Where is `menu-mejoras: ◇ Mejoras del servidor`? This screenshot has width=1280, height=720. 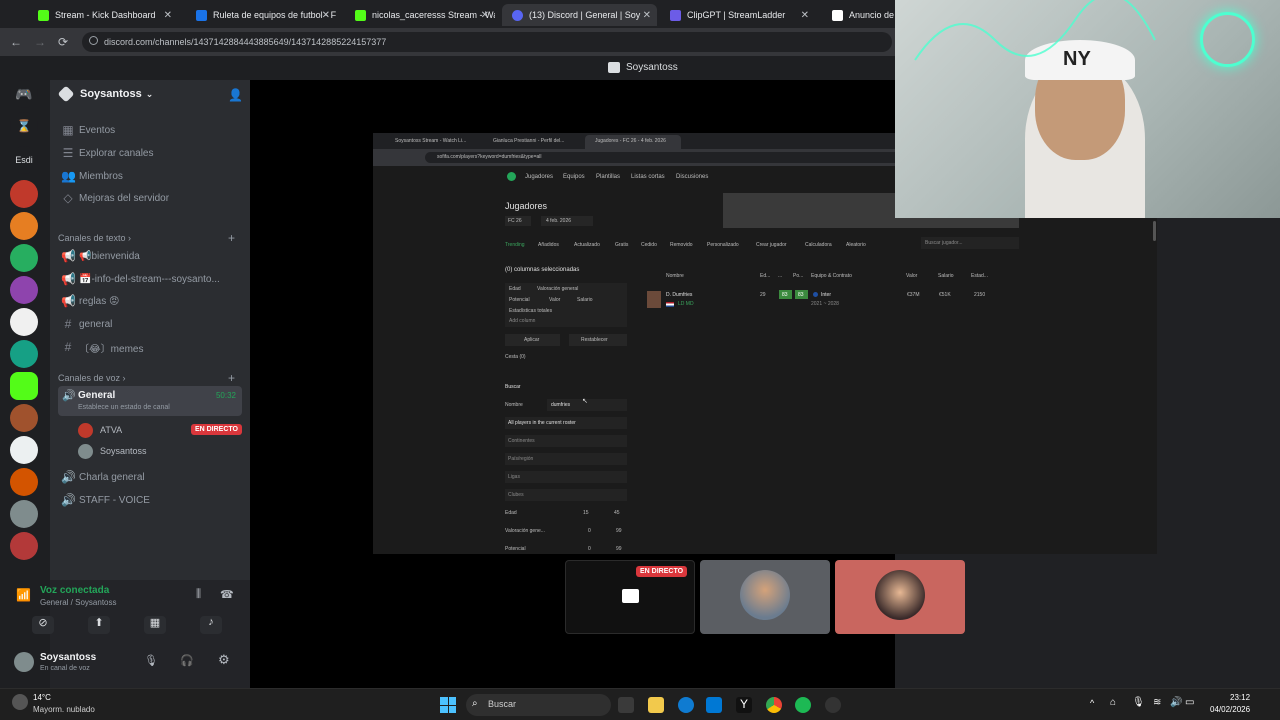
menu-mejoras: ◇ Mejoras del servidor is located at coordinates (150, 198).